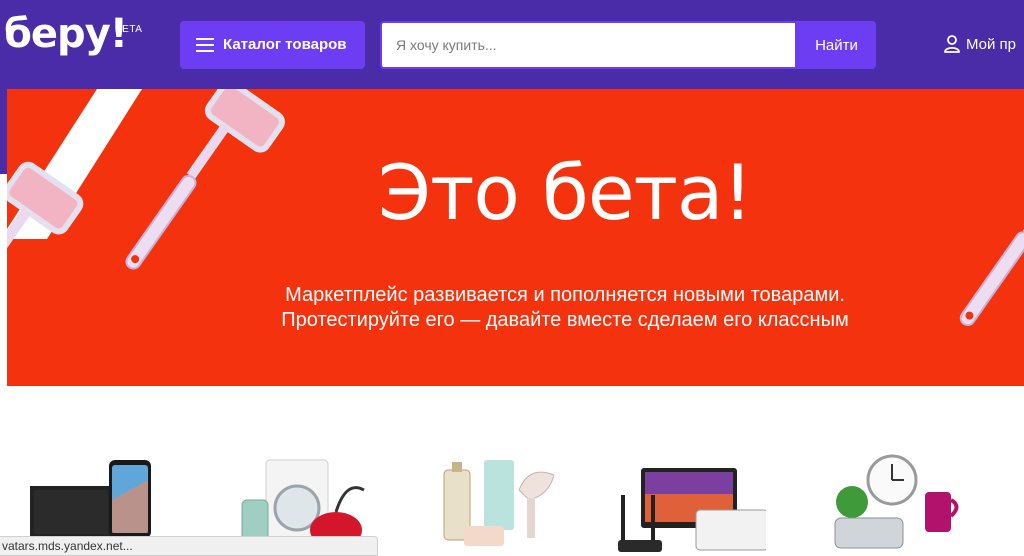  Describe the element at coordinates (66, 34) in the screenshot. I see `logo: беру!` at that location.